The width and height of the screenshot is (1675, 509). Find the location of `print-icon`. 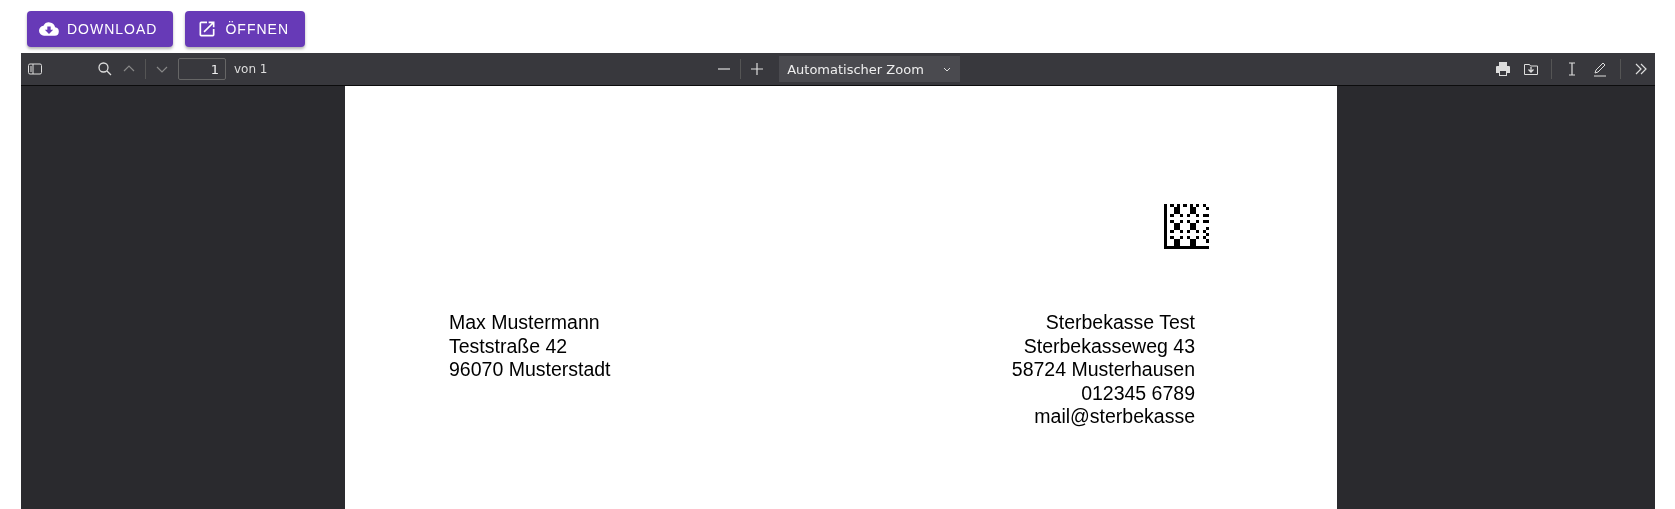

print-icon is located at coordinates (1503, 69).